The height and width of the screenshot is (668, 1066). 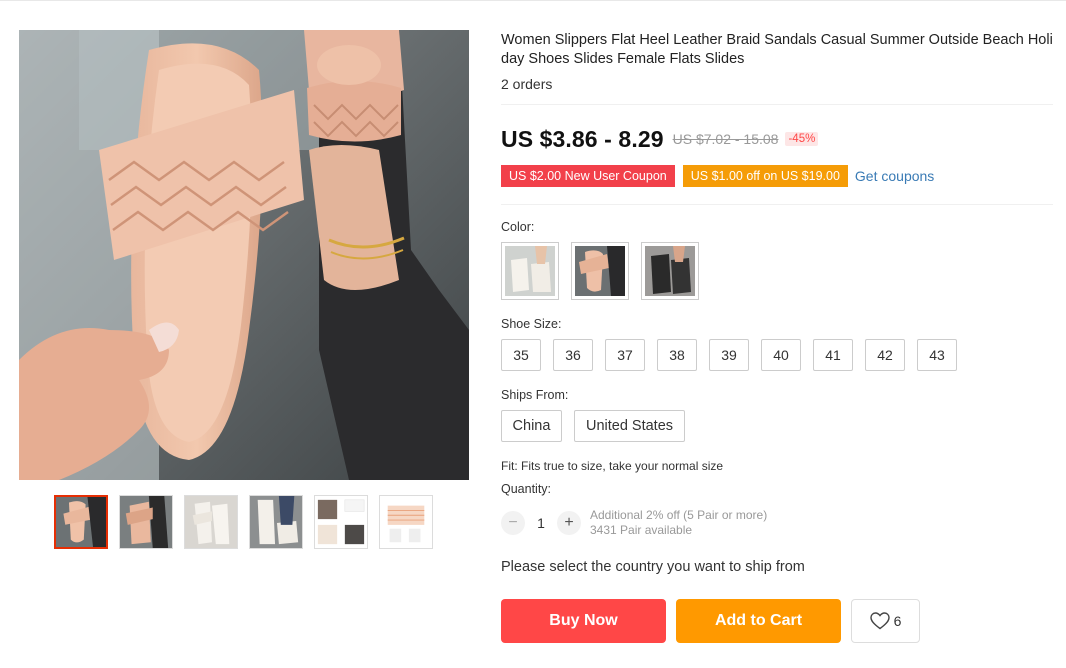 What do you see at coordinates (583, 621) in the screenshot?
I see `buy-now-button: Buy Now` at bounding box center [583, 621].